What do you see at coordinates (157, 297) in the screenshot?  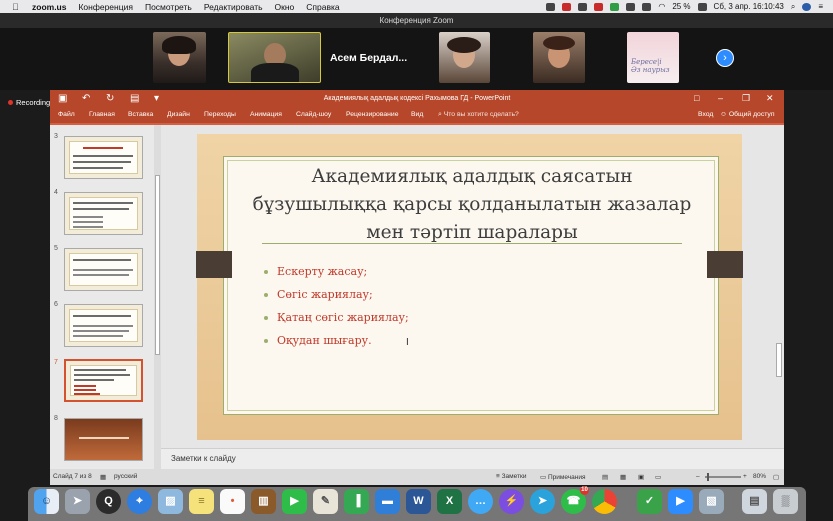 I see `thumbnail-scrollbar` at bounding box center [157, 297].